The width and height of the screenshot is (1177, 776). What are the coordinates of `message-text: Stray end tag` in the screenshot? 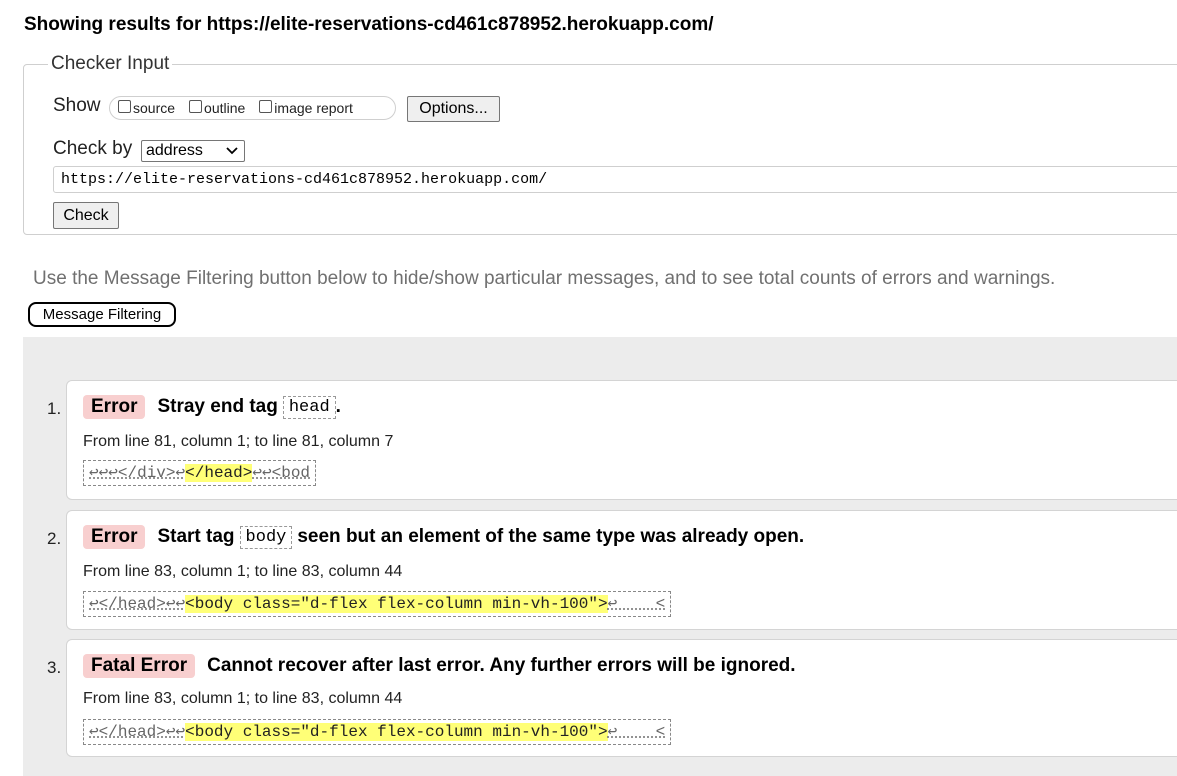 It's located at (217, 406).